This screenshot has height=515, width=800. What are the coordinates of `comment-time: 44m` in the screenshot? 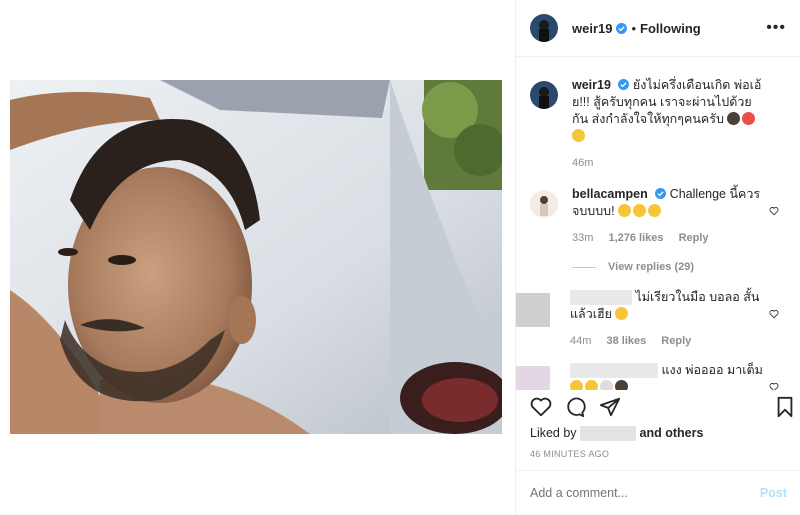 It's located at (580, 341).